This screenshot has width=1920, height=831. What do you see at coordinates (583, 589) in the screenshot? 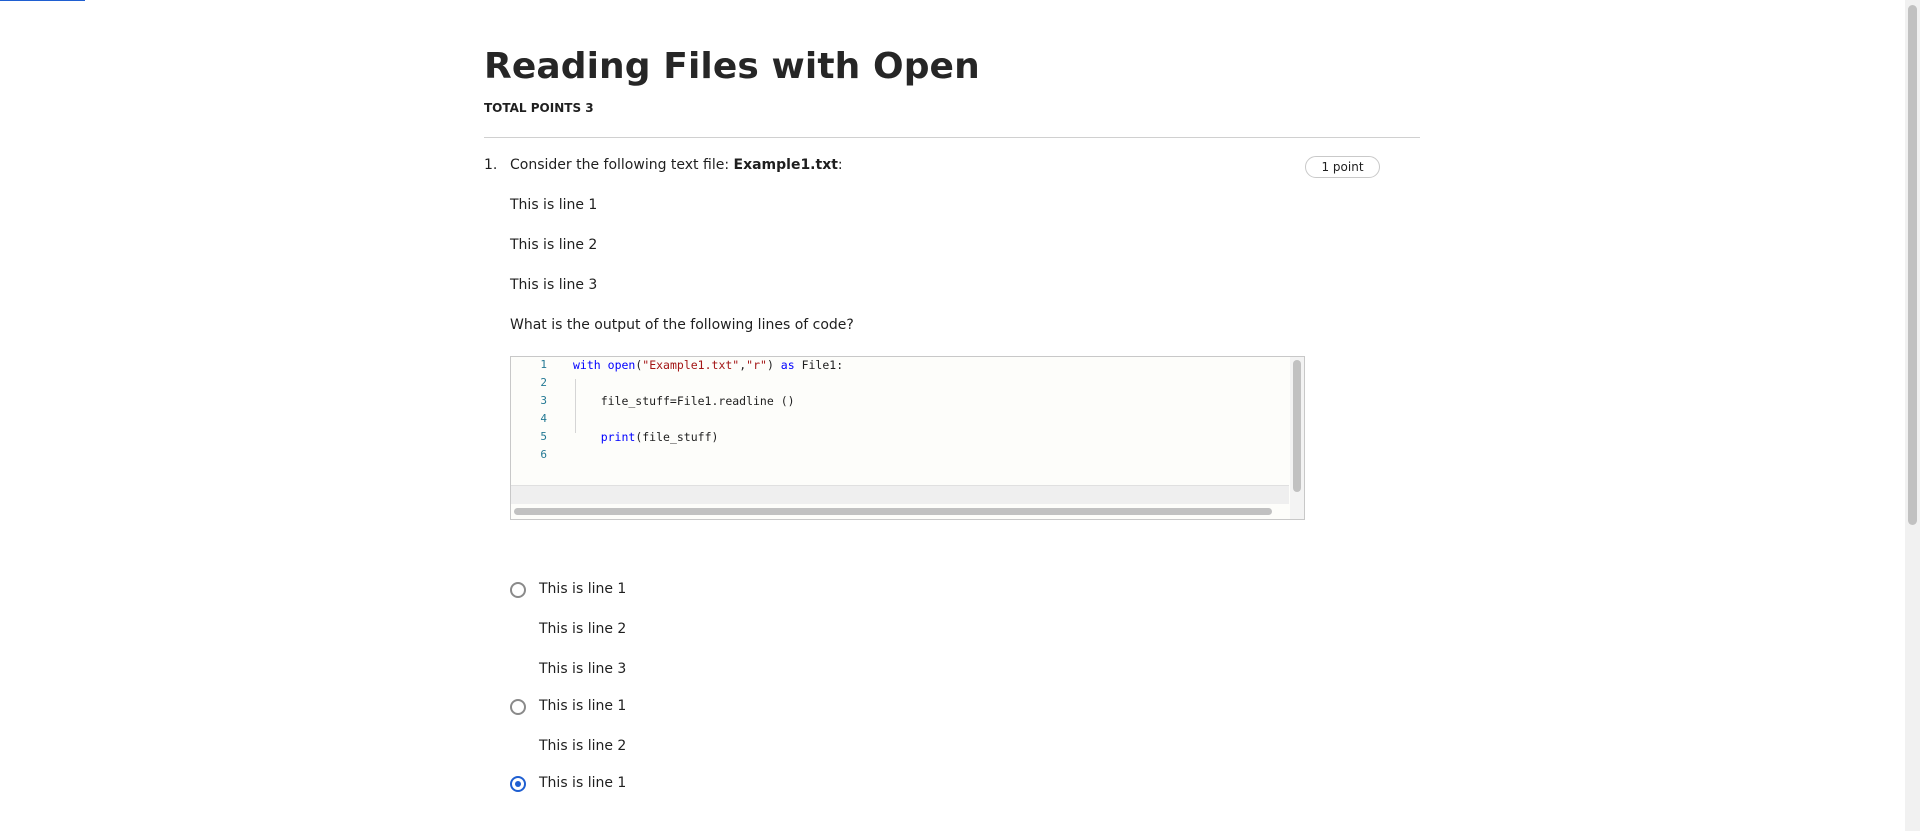
I see `option-1-line-1: This is line 1` at bounding box center [583, 589].